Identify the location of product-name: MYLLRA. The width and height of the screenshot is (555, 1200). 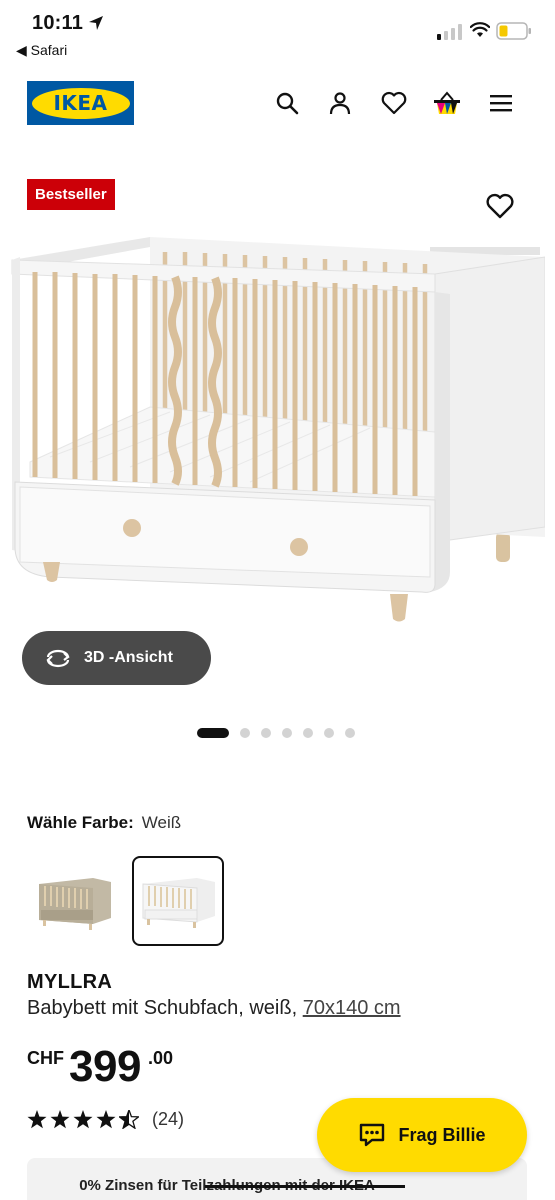
(70, 982).